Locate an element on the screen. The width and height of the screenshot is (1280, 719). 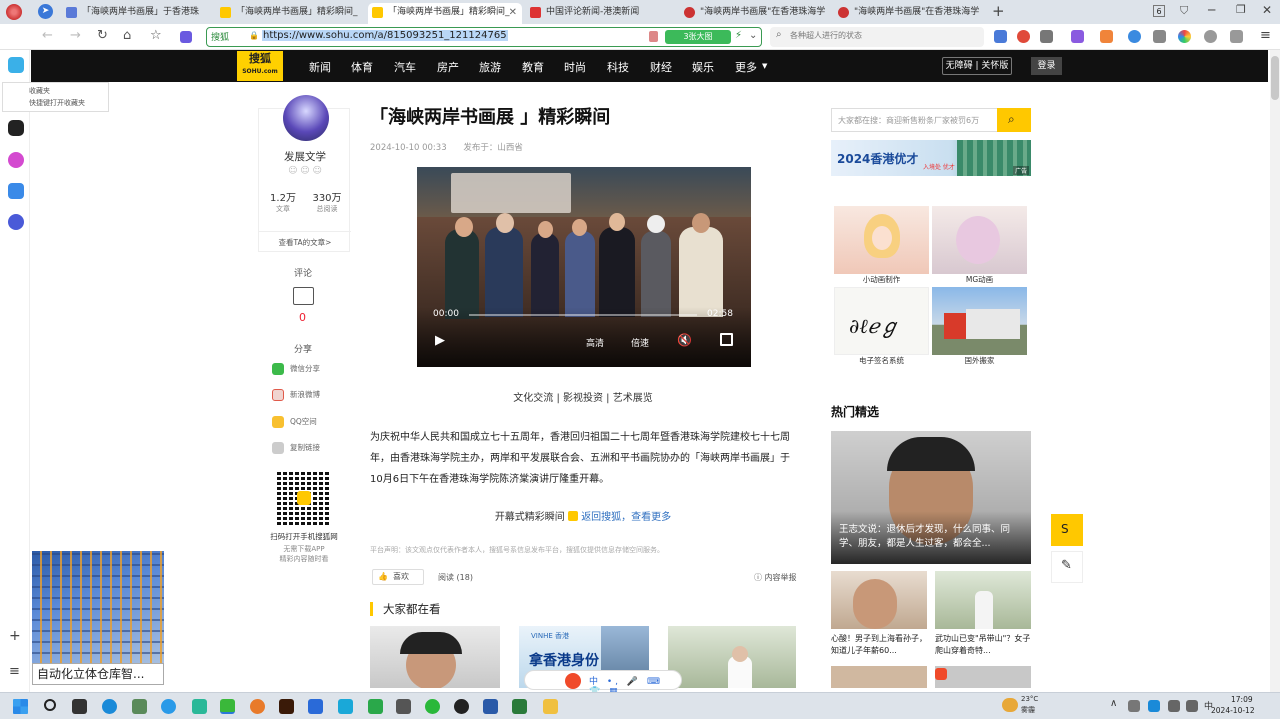
lightning-icon: ⚡ is located at coordinates (738, 35).